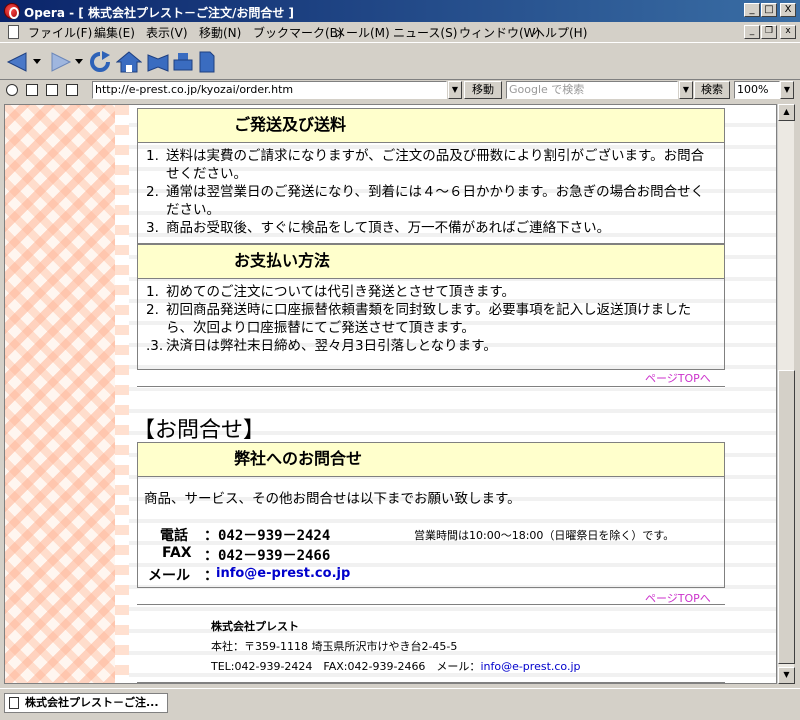  I want to click on shipping-heading: ご発送及び送料, so click(431, 126).